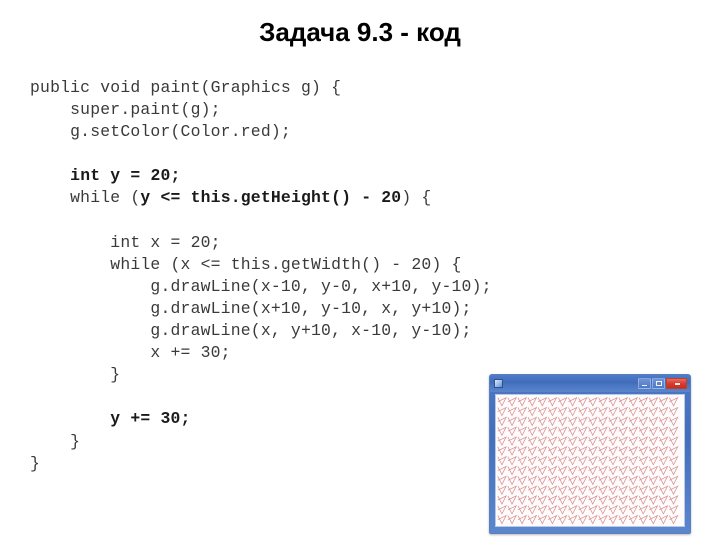 This screenshot has width=720, height=540. I want to click on maximize-button, so click(658, 383).